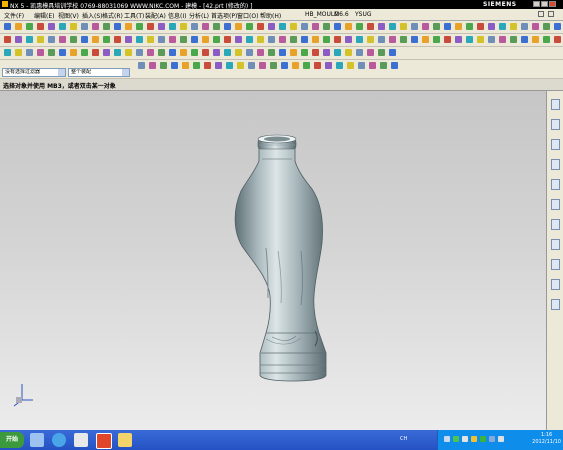 Image resolution: width=563 pixels, height=450 pixels. What do you see at coordinates (125, 440) in the screenshot?
I see `folder-icon` at bounding box center [125, 440].